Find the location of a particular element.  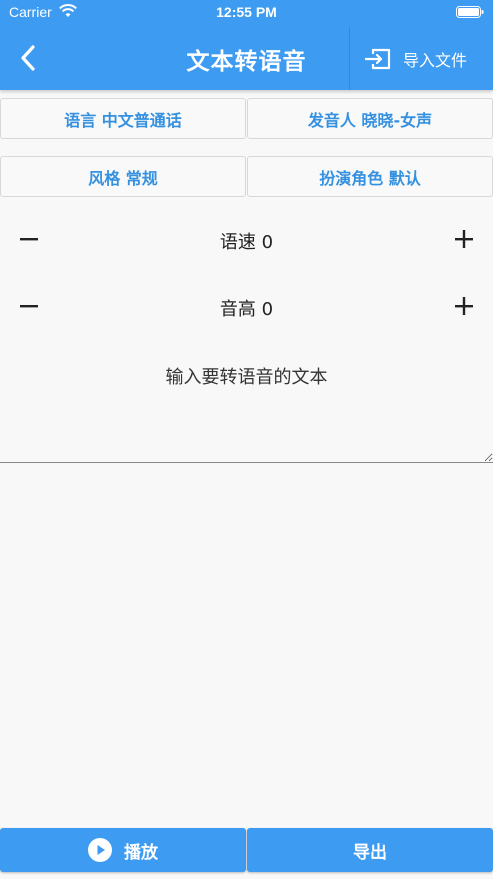

status-bar: Carrier 12:55 PM is located at coordinates (246, 13).